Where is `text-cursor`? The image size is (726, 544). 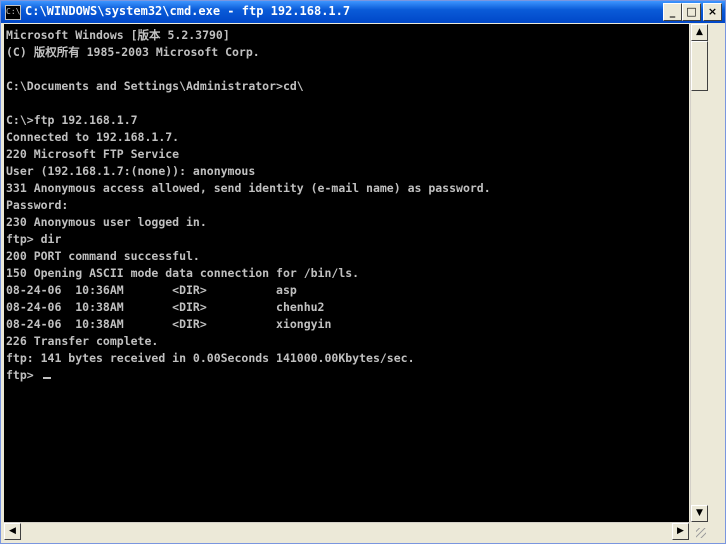 text-cursor is located at coordinates (46, 378).